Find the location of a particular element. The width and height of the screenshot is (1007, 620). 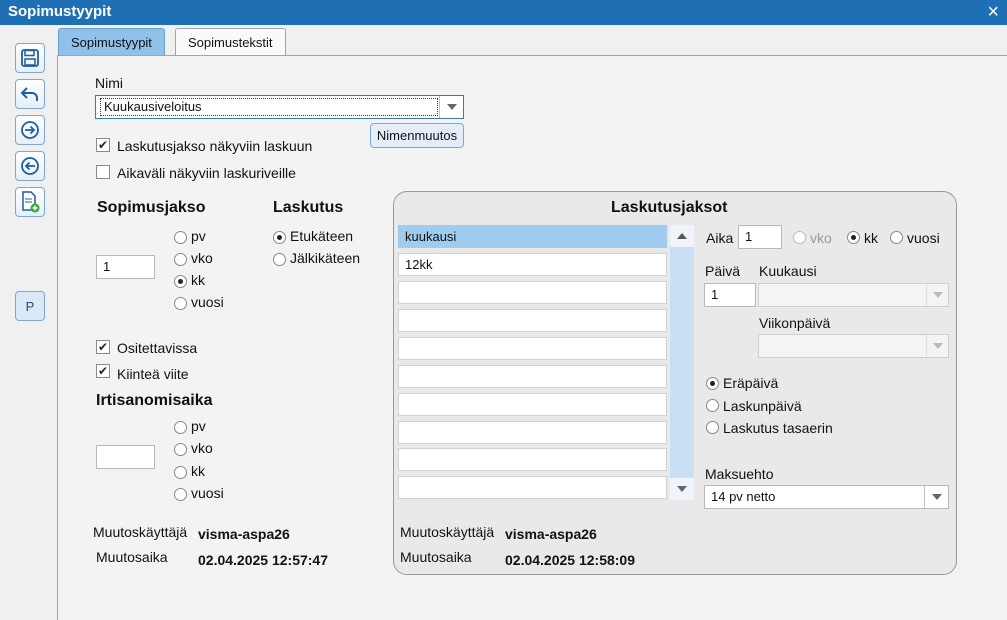

aika-option-kk: kk is located at coordinates (871, 238).